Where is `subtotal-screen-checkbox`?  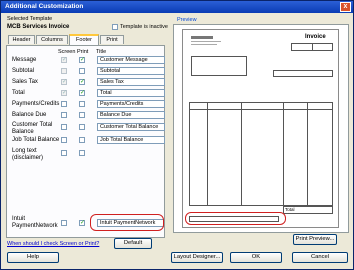
subtotal-screen-checkbox is located at coordinates (64, 71).